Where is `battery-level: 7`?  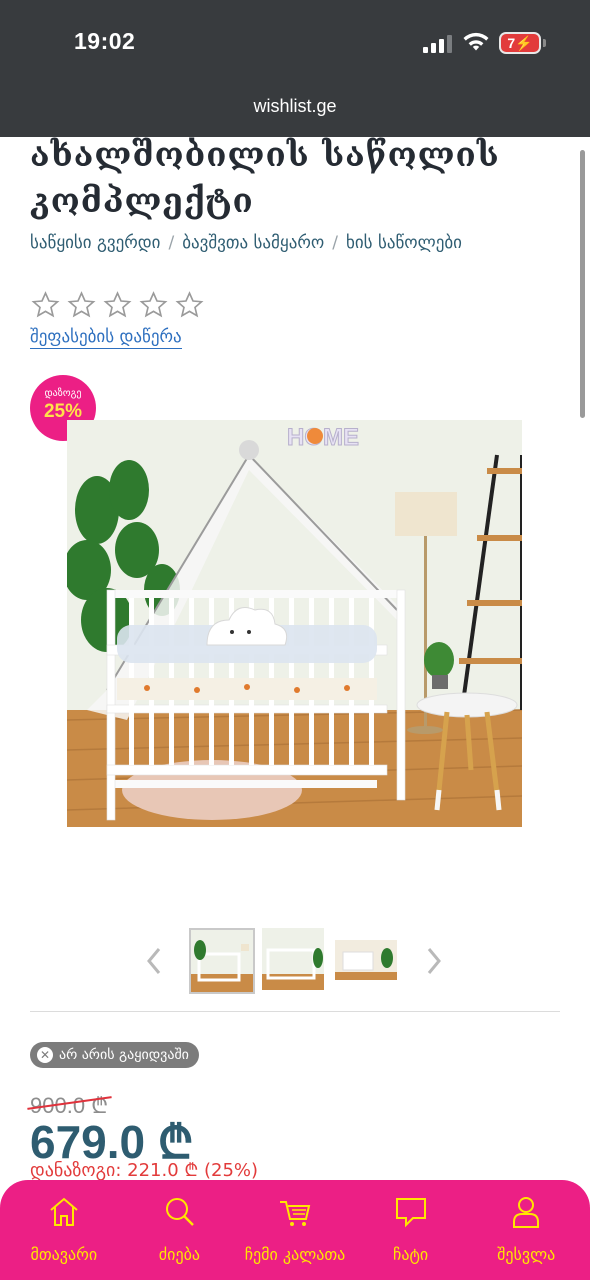
battery-level: 7 is located at coordinates (511, 43).